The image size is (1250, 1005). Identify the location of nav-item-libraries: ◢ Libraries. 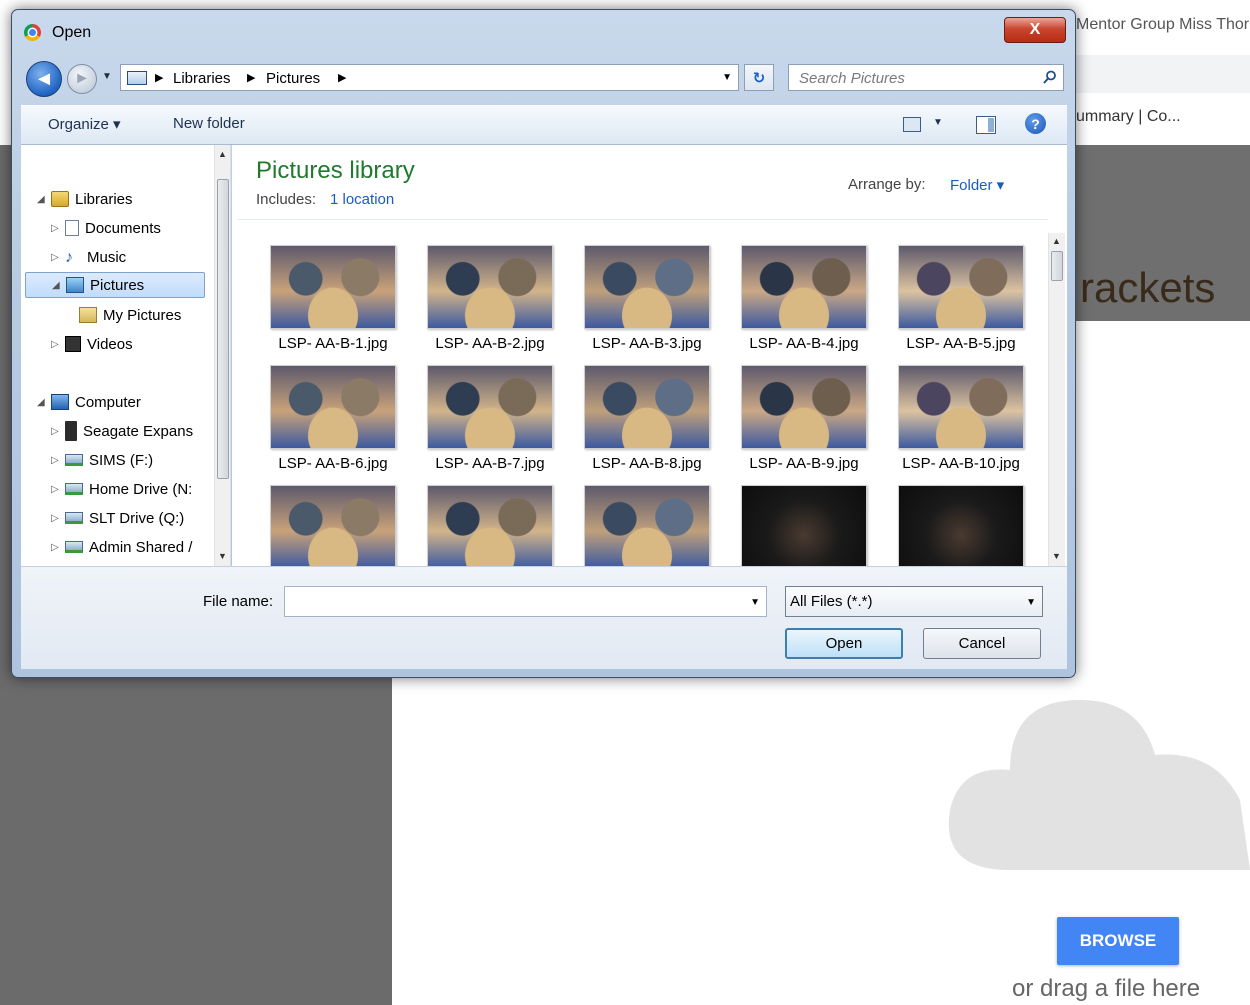
(85, 199).